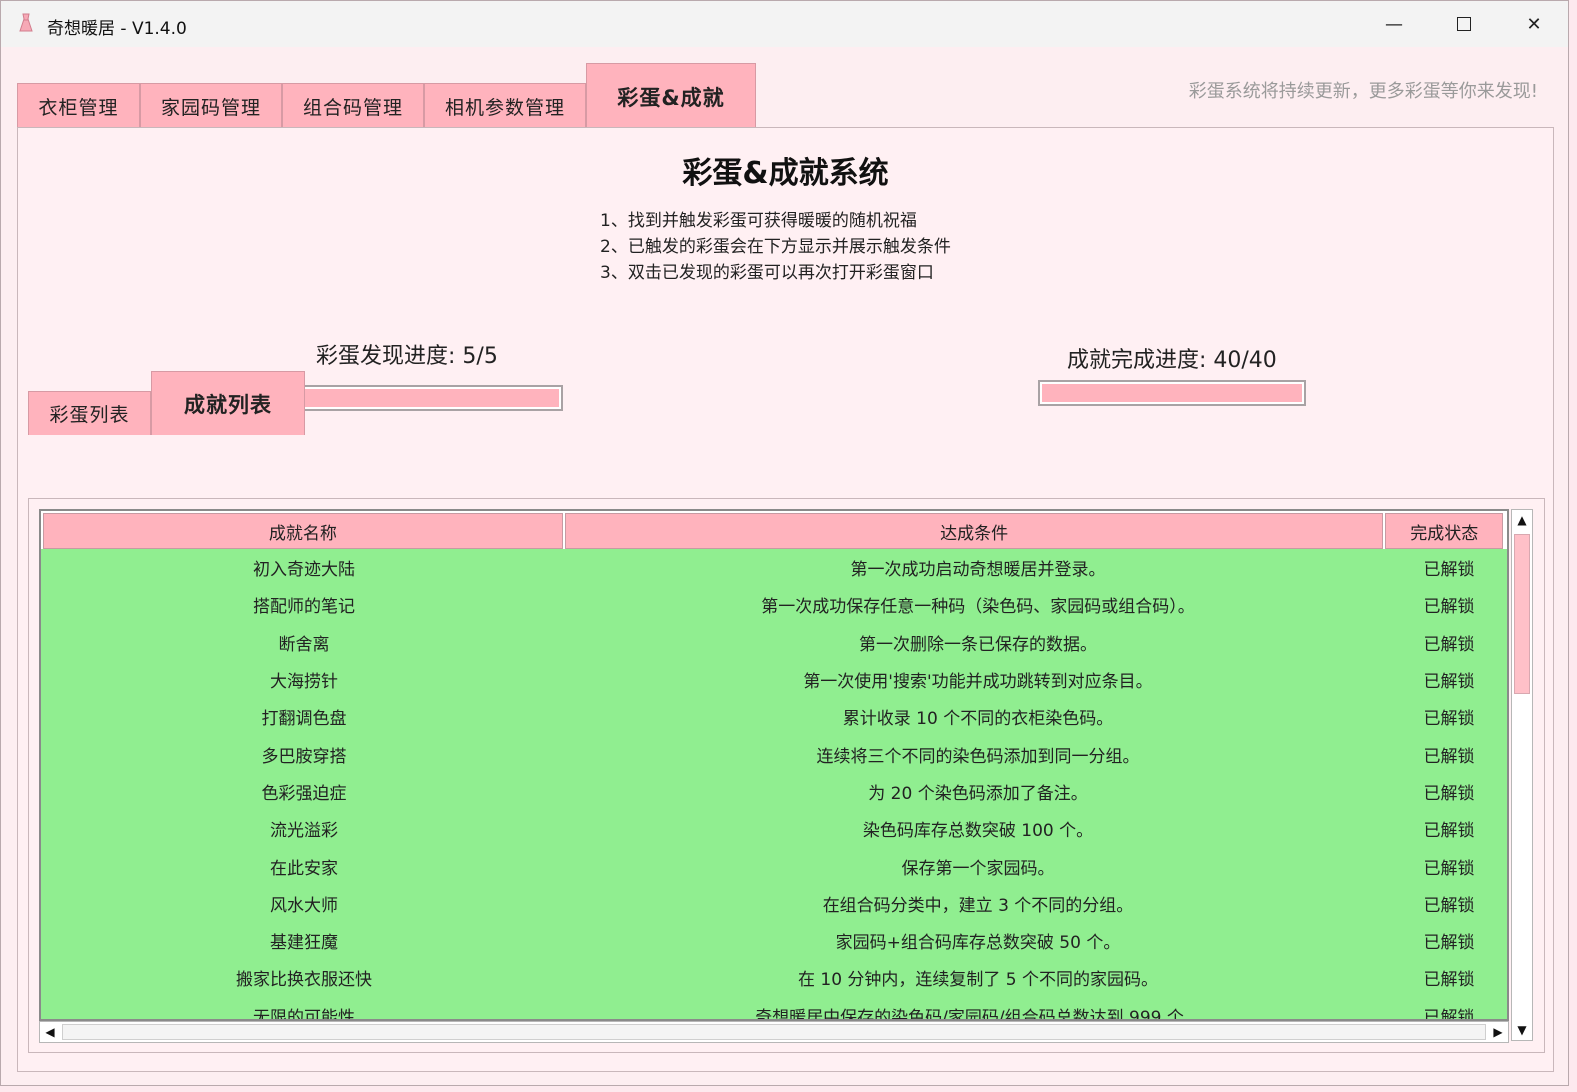 The image size is (1577, 1092). I want to click on achievement-condition: 在 10 分钟内，连续复制了 5 个不同的家园码。, so click(978, 980).